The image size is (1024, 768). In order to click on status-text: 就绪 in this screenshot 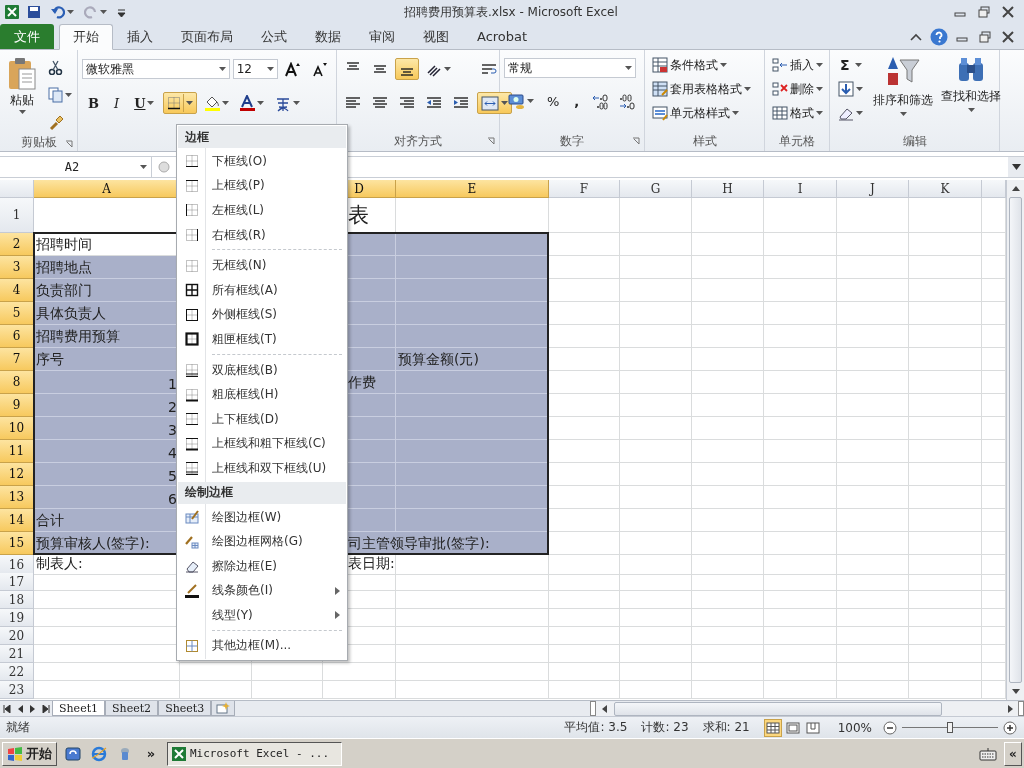, I will do `click(18, 727)`.